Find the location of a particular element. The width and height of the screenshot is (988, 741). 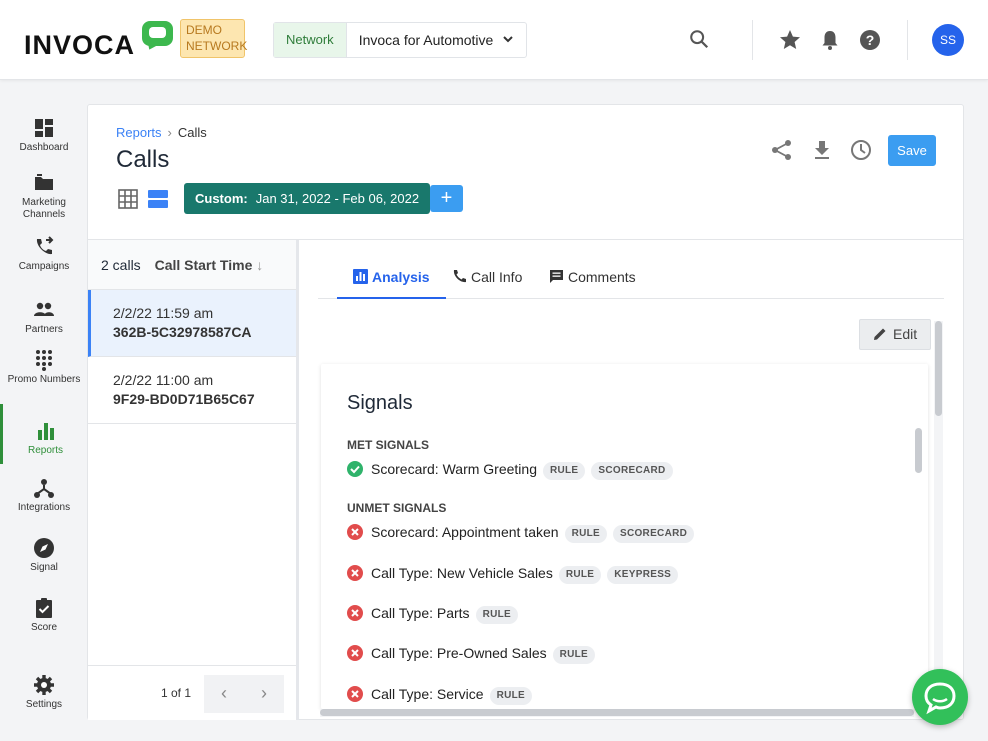

logo-bubble-icon is located at coordinates (157, 33).